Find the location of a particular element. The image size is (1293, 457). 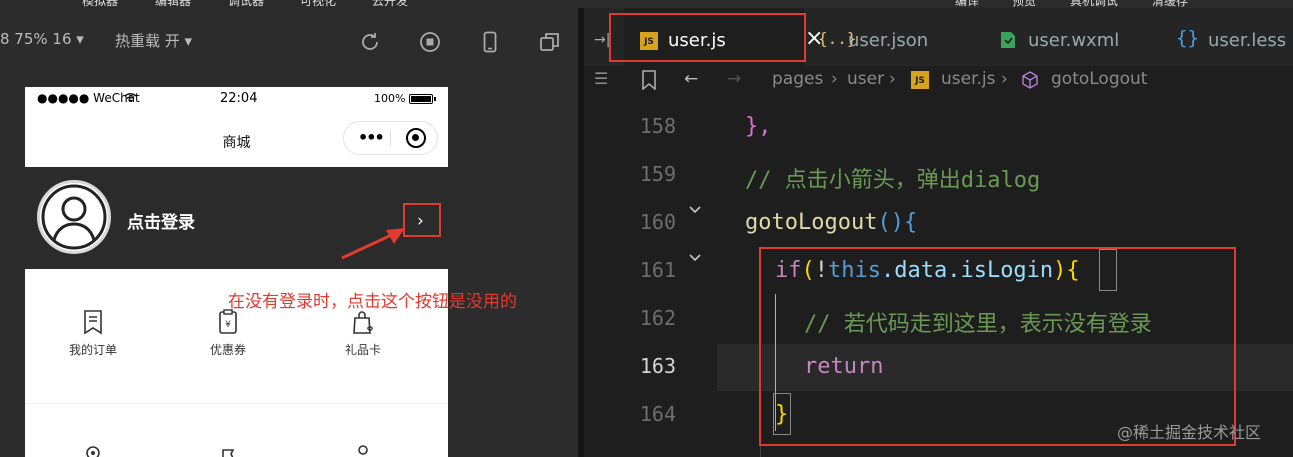

line-number: 164 is located at coordinates (657, 414).